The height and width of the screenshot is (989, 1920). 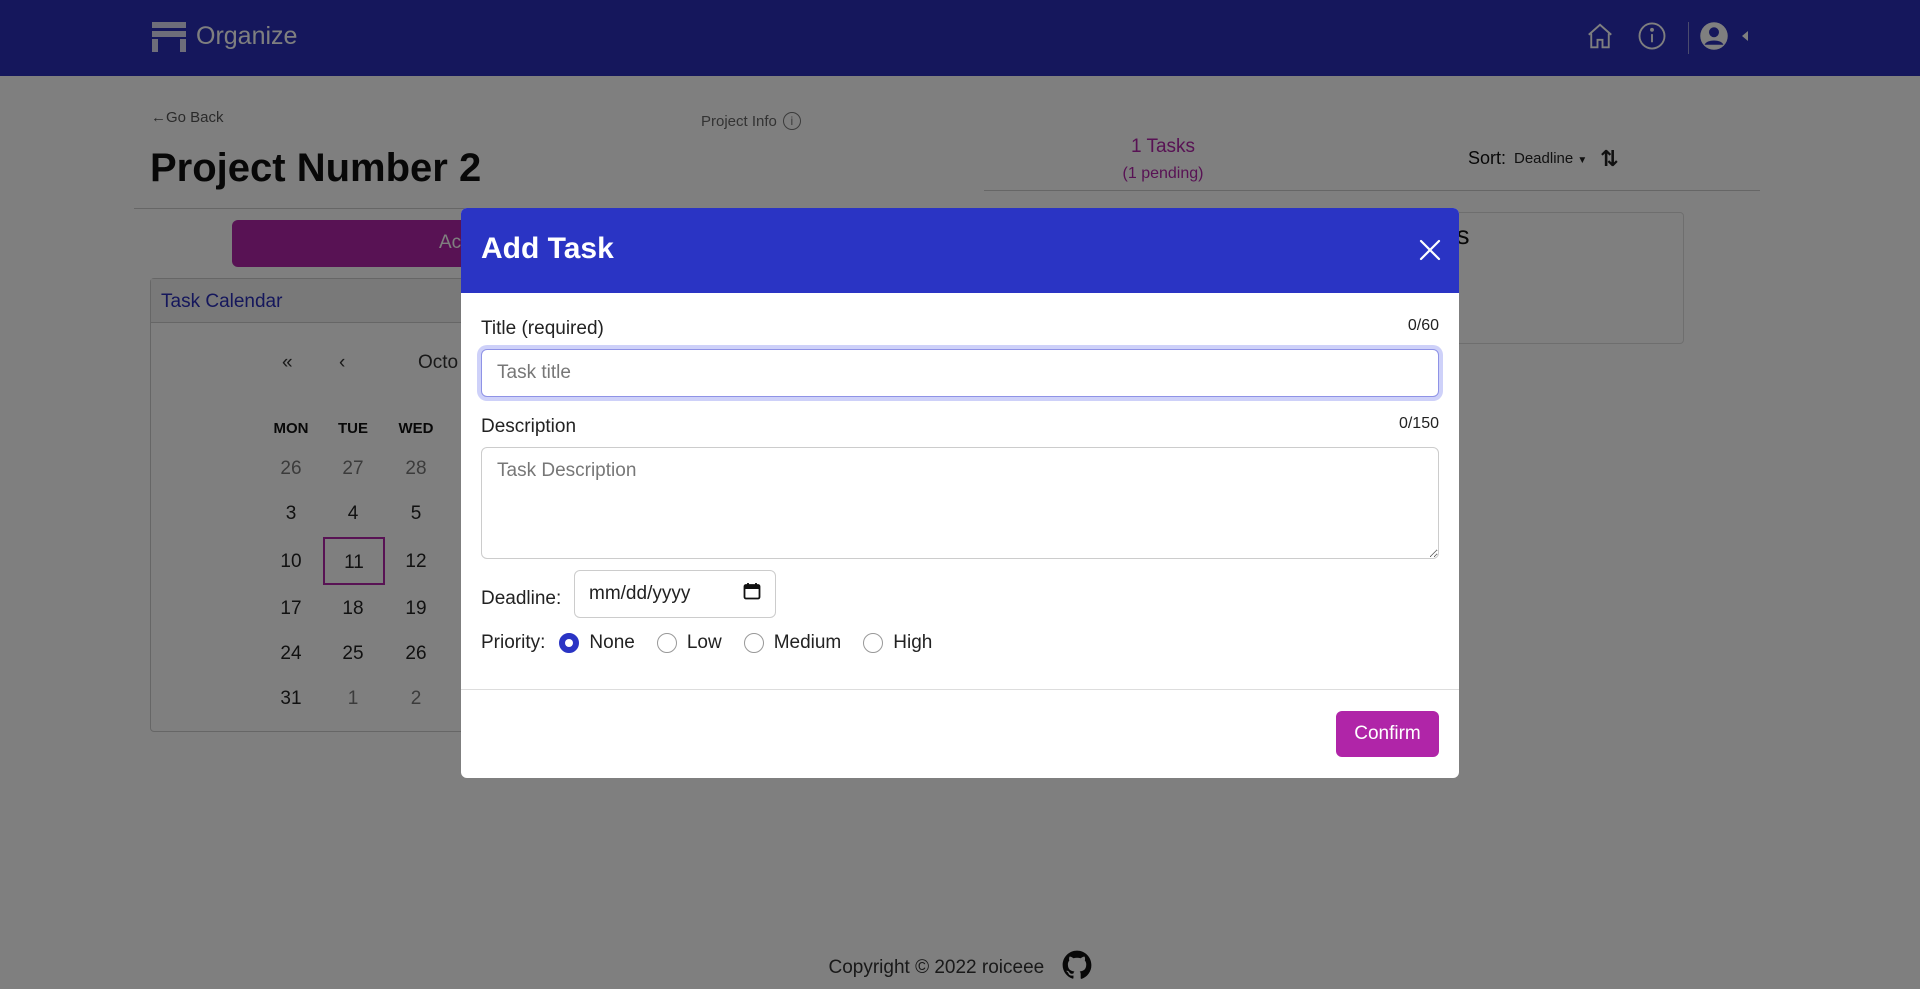 What do you see at coordinates (753, 643) in the screenshot?
I see `priority-medium-radio` at bounding box center [753, 643].